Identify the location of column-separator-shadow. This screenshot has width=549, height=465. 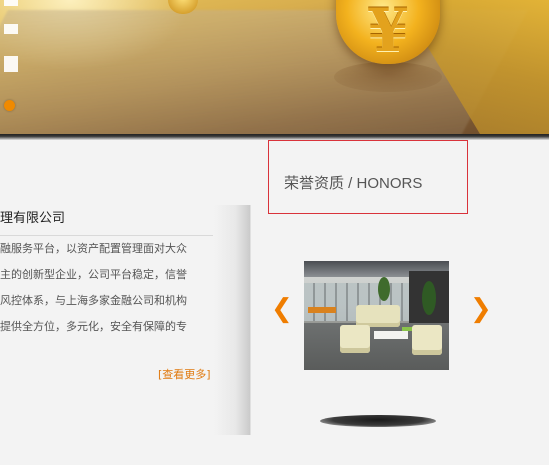
(232, 320).